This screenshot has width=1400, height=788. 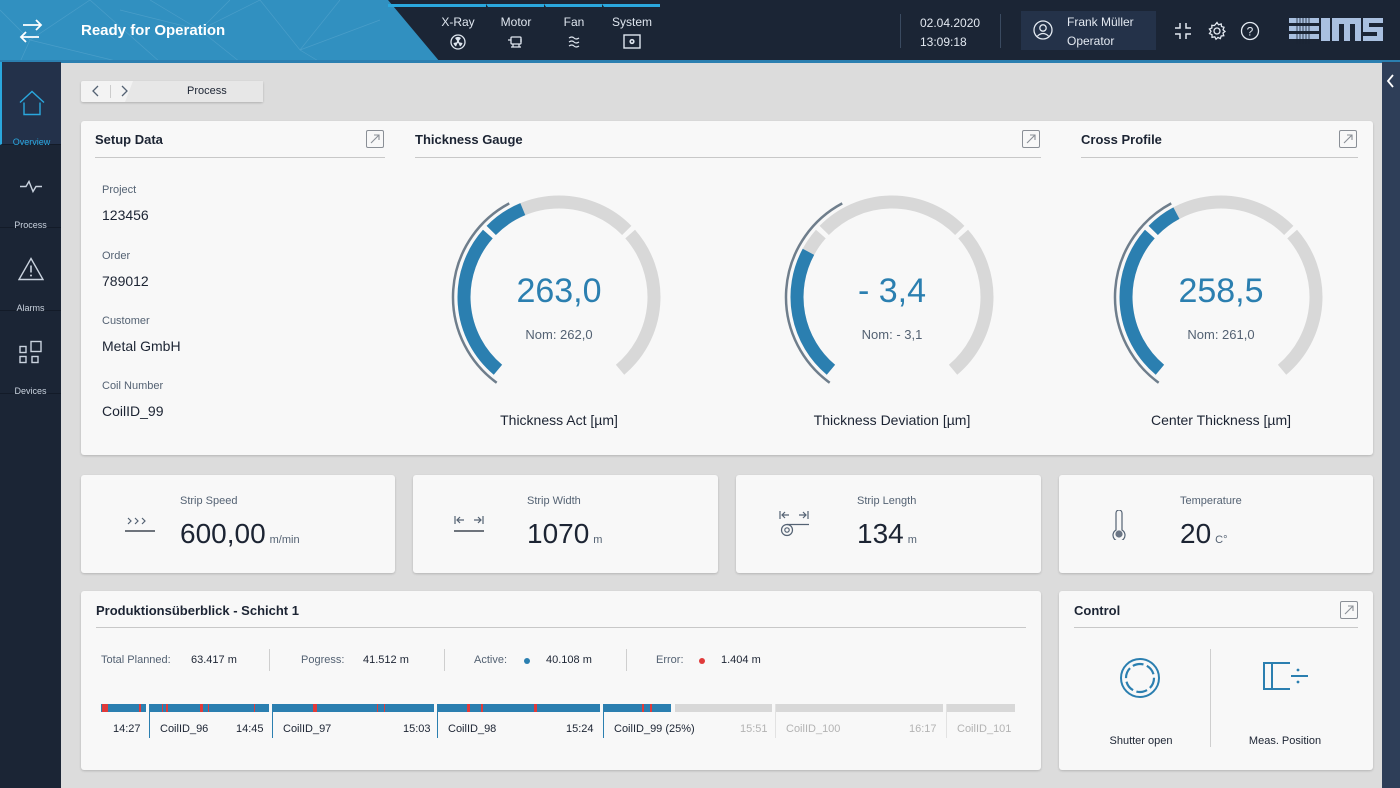 What do you see at coordinates (1100, 22) in the screenshot?
I see `user-name: Frank Müller` at bounding box center [1100, 22].